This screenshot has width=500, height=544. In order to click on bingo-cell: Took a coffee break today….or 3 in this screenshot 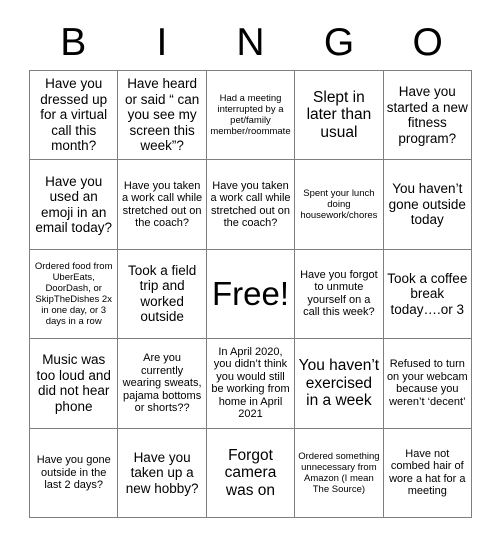, I will do `click(427, 294)`.